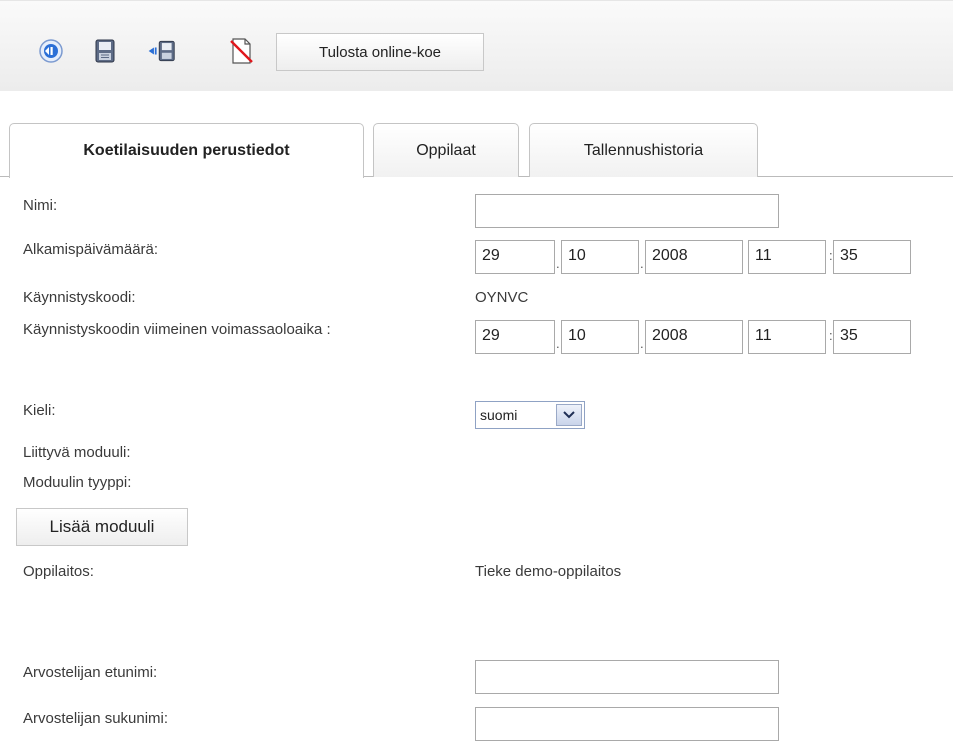 The width and height of the screenshot is (953, 745). I want to click on tab-label: Oppilaat, so click(446, 150).